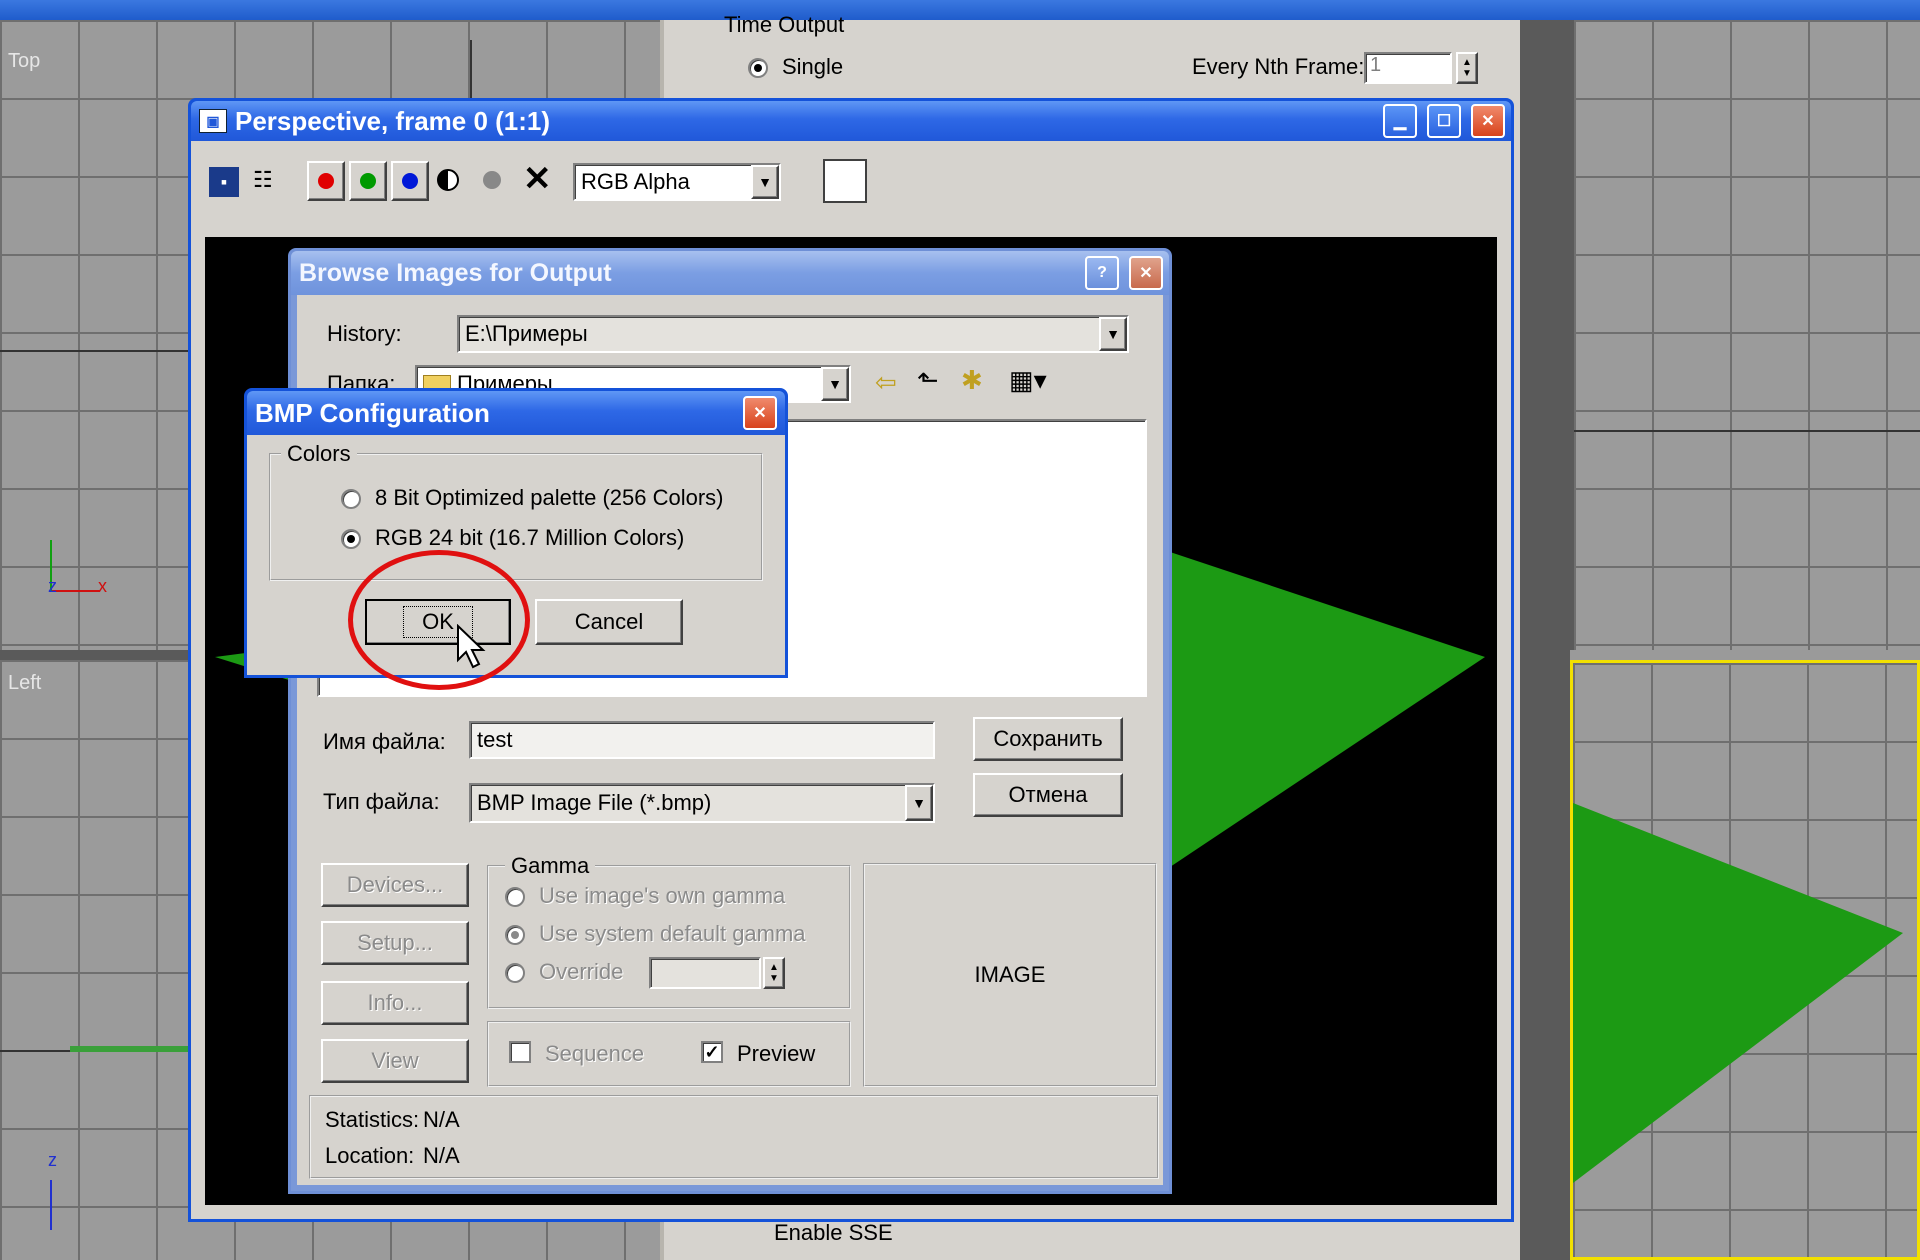  Describe the element at coordinates (851, 121) in the screenshot. I see `frame-window-titlebar: ▣ Perspective, frame 0 (1:1)` at that location.